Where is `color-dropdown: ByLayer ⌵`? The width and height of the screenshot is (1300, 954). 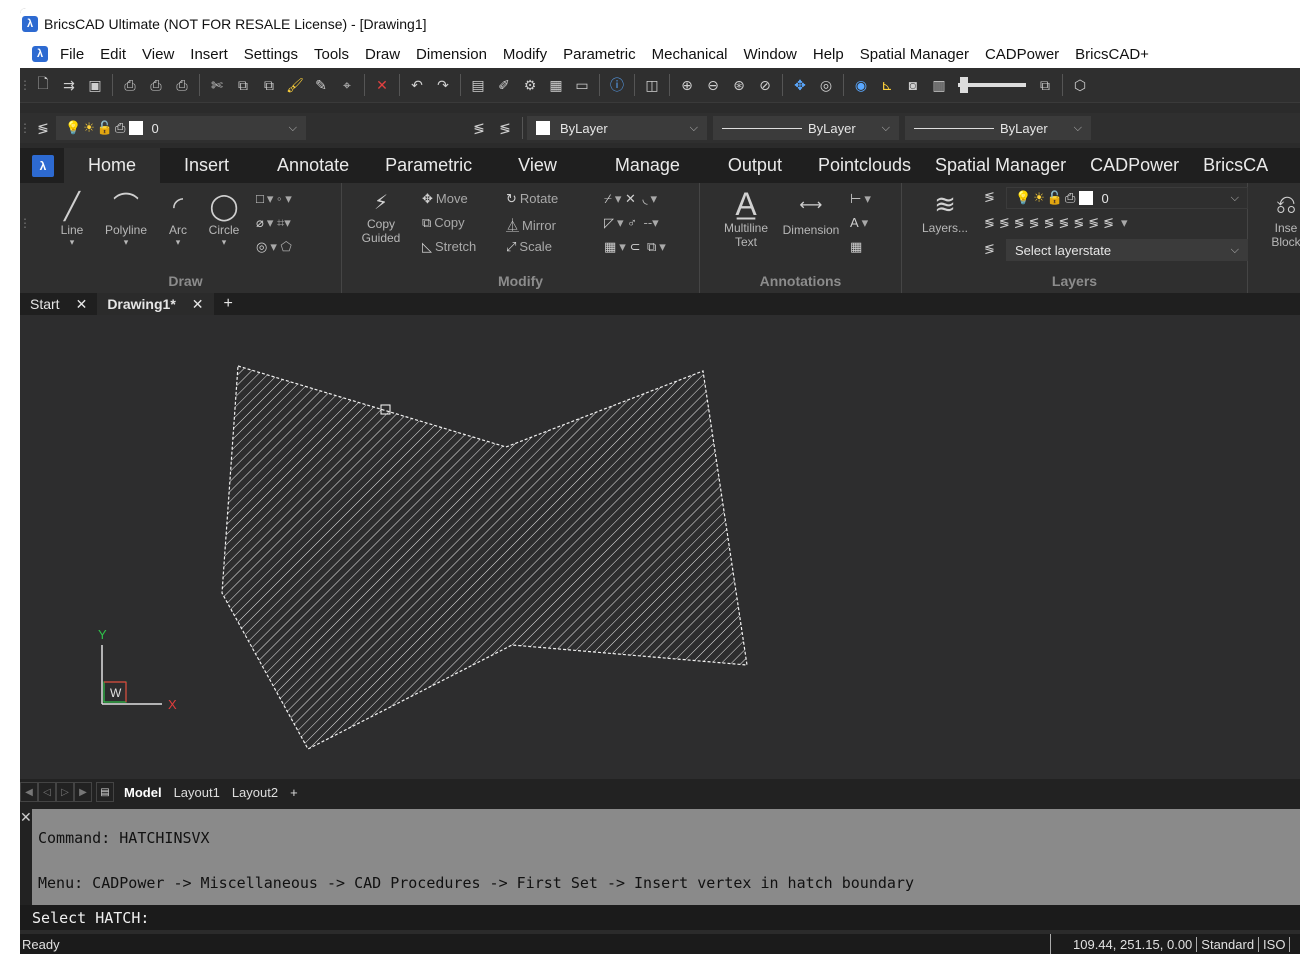
color-dropdown: ByLayer ⌵ is located at coordinates (617, 128).